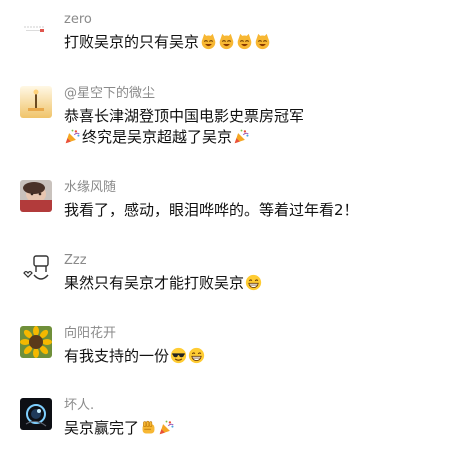 This screenshot has height=457, width=469. What do you see at coordinates (148, 427) in the screenshot?
I see `fist-icon` at bounding box center [148, 427].